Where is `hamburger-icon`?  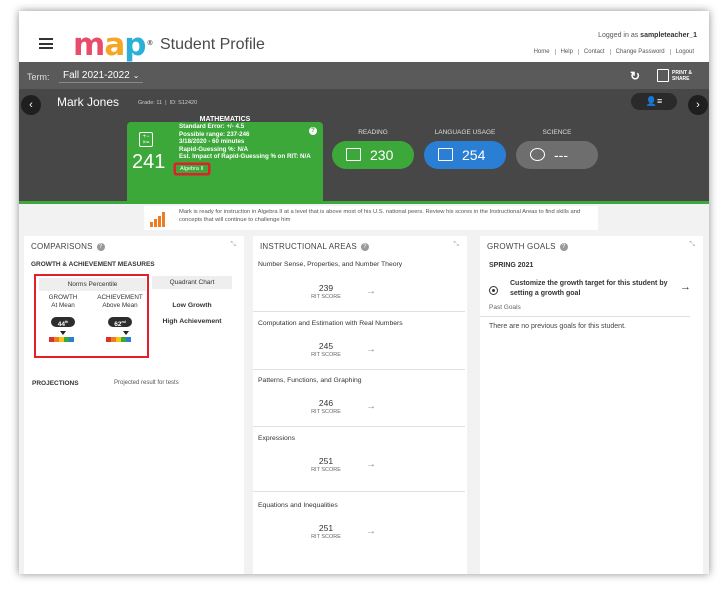 hamburger-icon is located at coordinates (46, 43).